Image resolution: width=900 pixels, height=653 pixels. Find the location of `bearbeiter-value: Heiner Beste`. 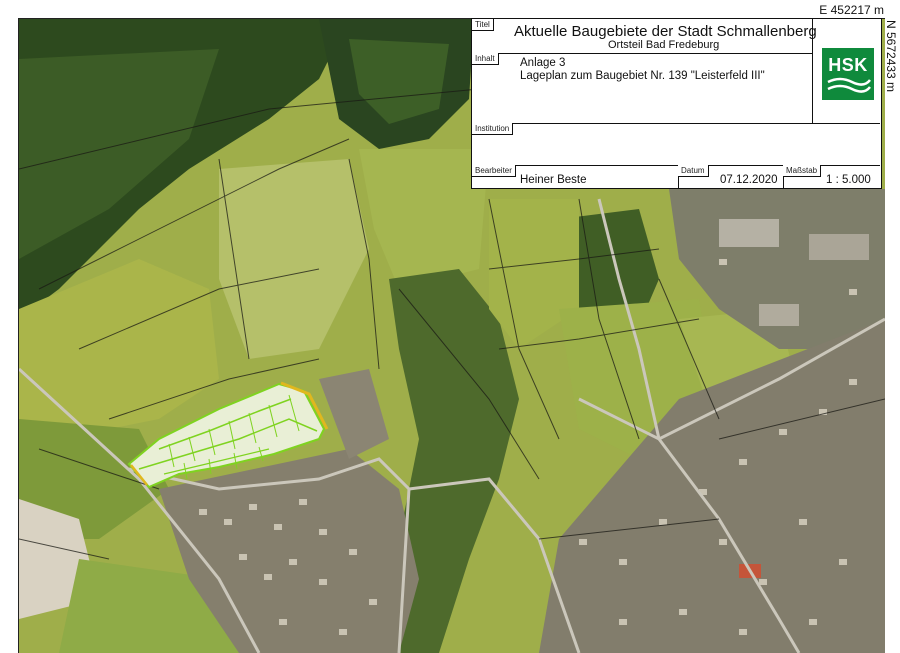

bearbeiter-value: Heiner Beste is located at coordinates (553, 180).